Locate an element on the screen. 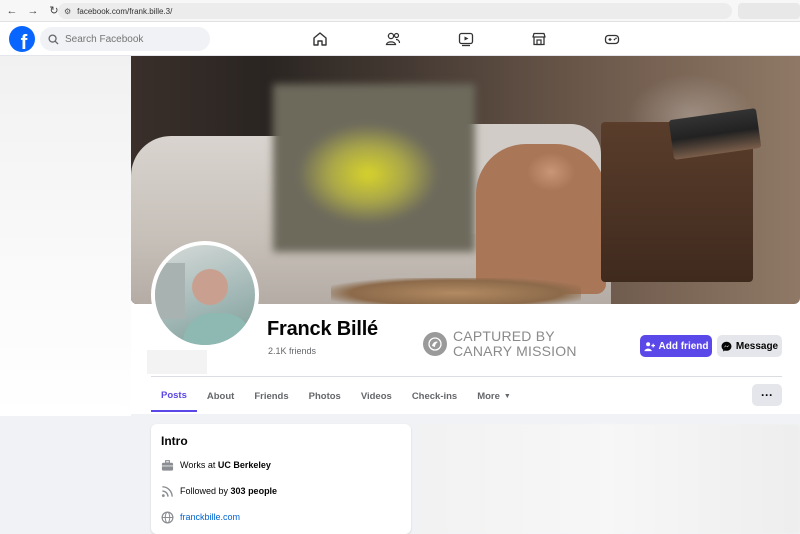 The width and height of the screenshot is (800, 534). tab-label: Friends is located at coordinates (271, 396).